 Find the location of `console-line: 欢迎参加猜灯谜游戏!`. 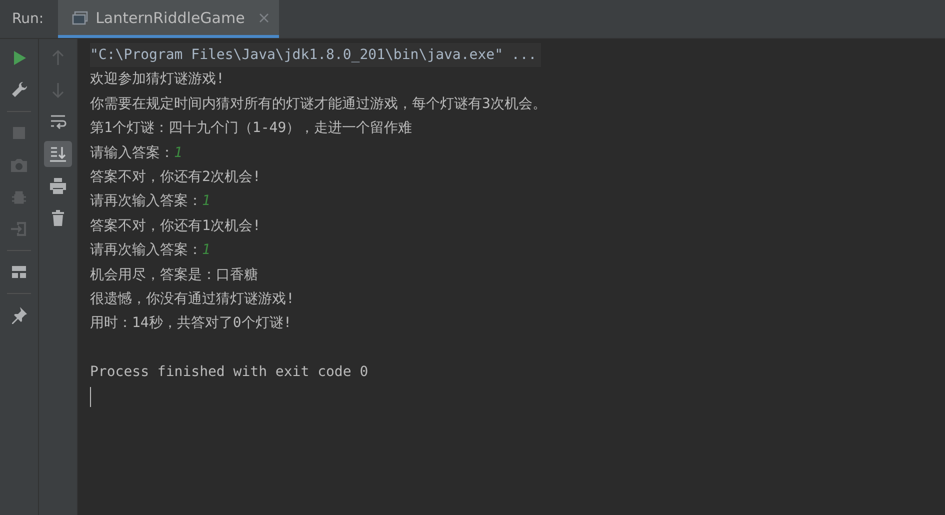

console-line: 欢迎参加猜灯谜游戏! is located at coordinates (158, 80).